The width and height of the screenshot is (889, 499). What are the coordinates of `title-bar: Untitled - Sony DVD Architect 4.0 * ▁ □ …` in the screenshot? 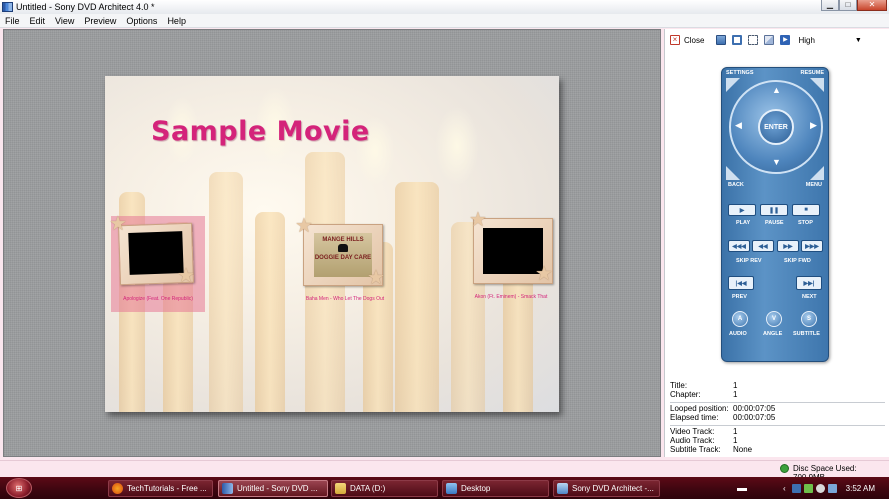 It's located at (444, 7).